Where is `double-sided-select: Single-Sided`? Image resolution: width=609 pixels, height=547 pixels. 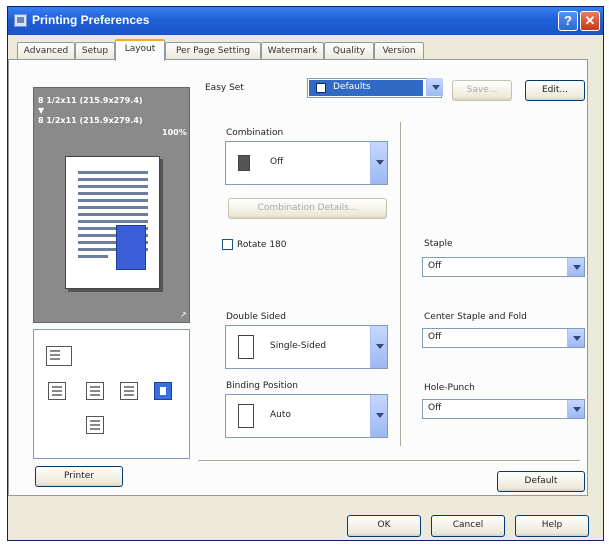 double-sided-select: Single-Sided is located at coordinates (306, 347).